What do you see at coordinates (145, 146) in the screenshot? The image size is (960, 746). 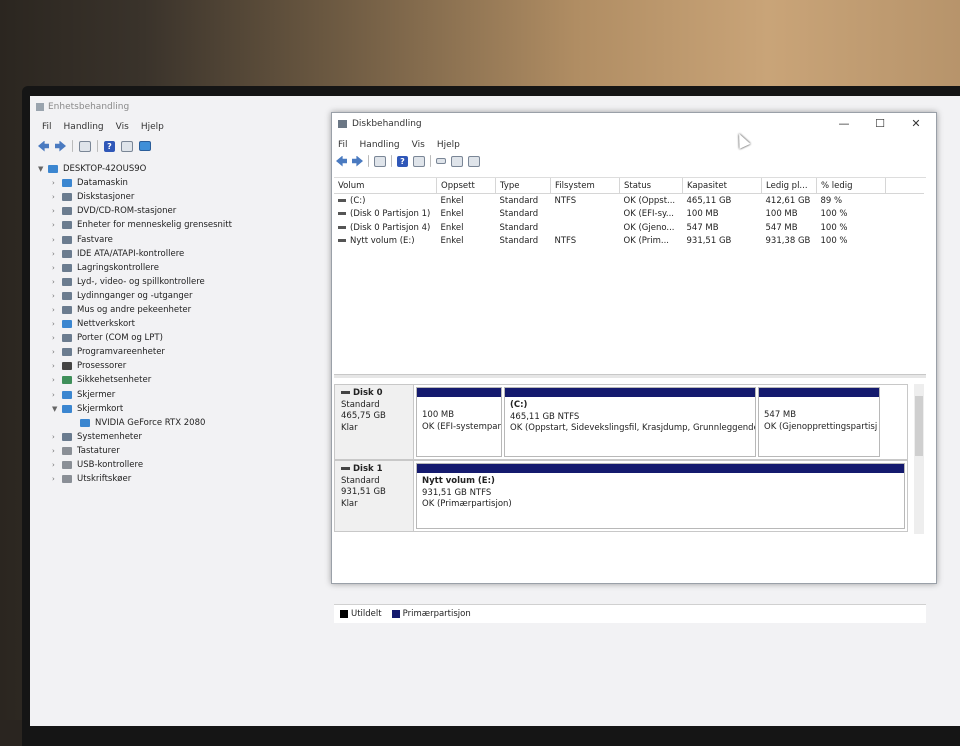 I see `scan-hardware-icon` at bounding box center [145, 146].